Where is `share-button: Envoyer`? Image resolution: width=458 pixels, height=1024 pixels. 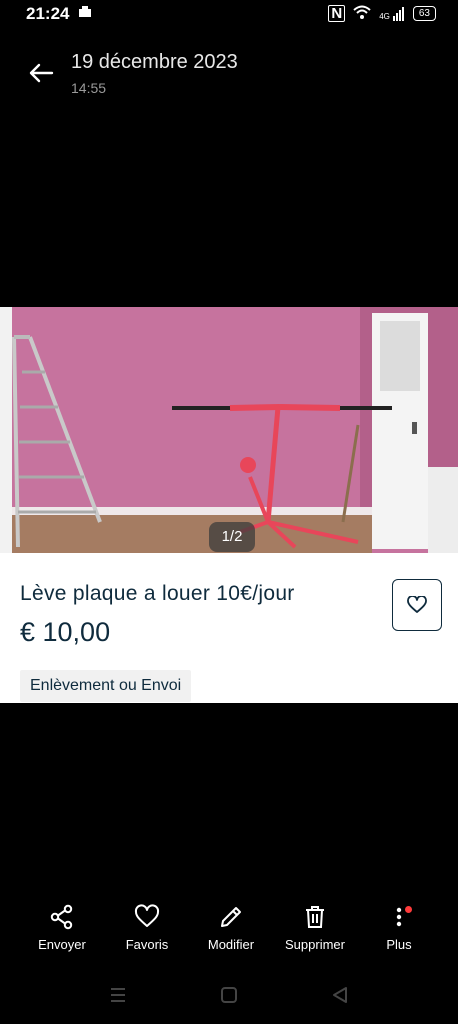
share-button: Envoyer is located at coordinates (62, 928).